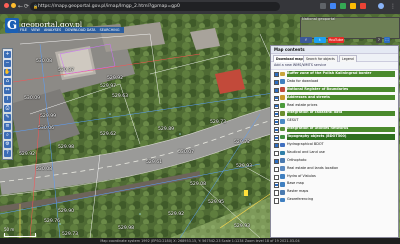 Image resolution: width=400 pixels, height=244 pixels. Describe the element at coordinates (20, 6) in the screenshot. I see `back-icon: ←` at that location.